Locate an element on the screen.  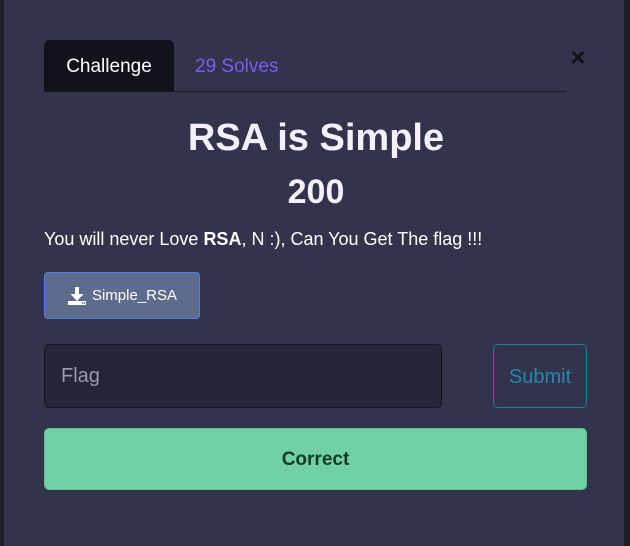
download-icon is located at coordinates (77, 296).